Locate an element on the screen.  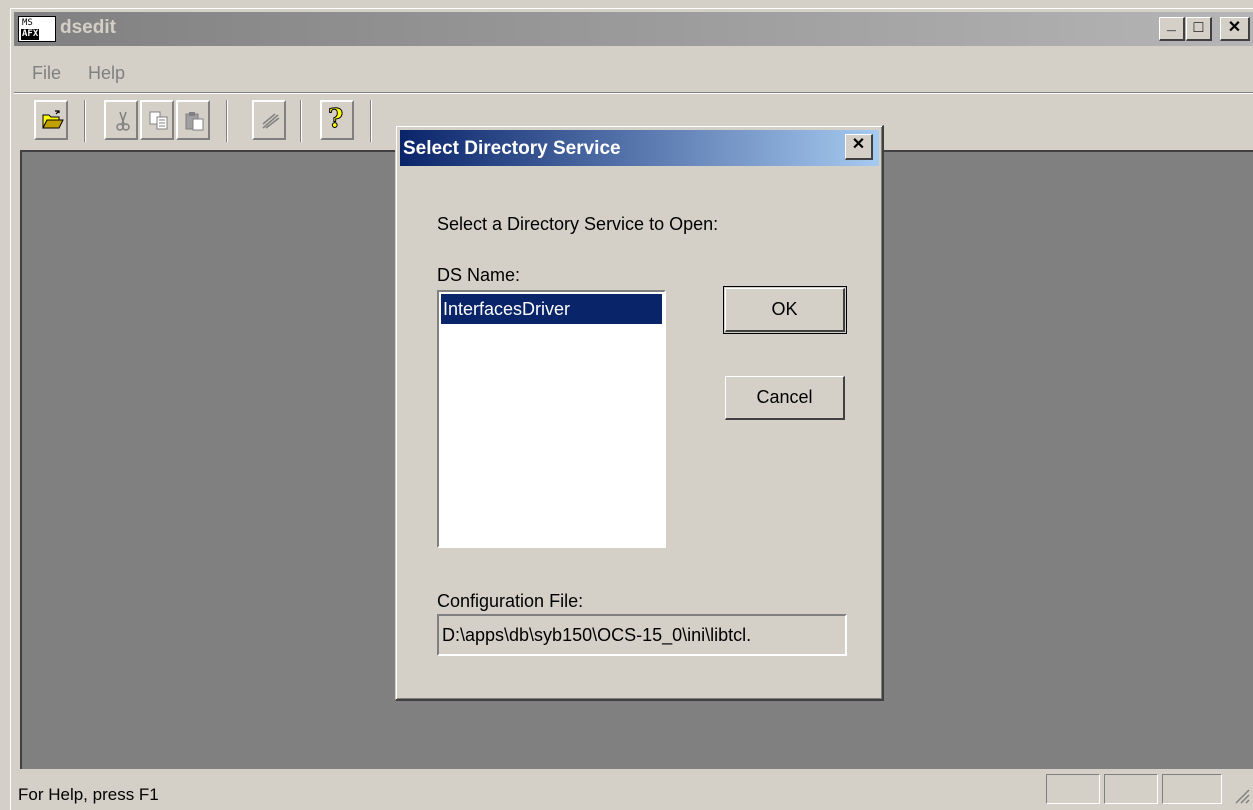
help-button: ? is located at coordinates (337, 120).